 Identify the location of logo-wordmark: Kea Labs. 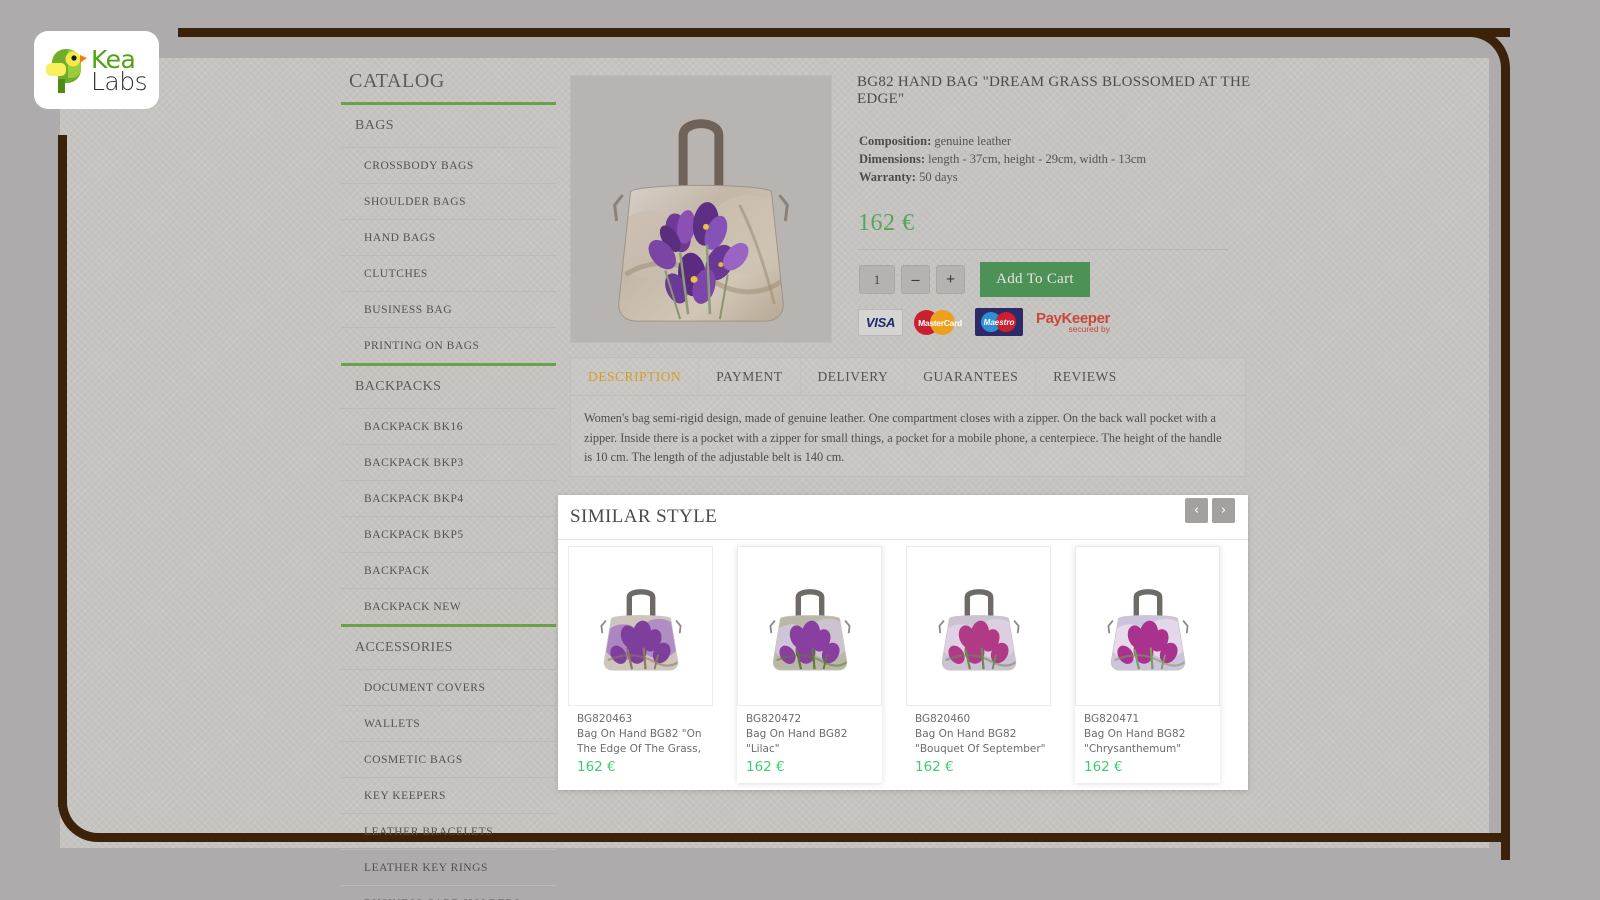
(119, 71).